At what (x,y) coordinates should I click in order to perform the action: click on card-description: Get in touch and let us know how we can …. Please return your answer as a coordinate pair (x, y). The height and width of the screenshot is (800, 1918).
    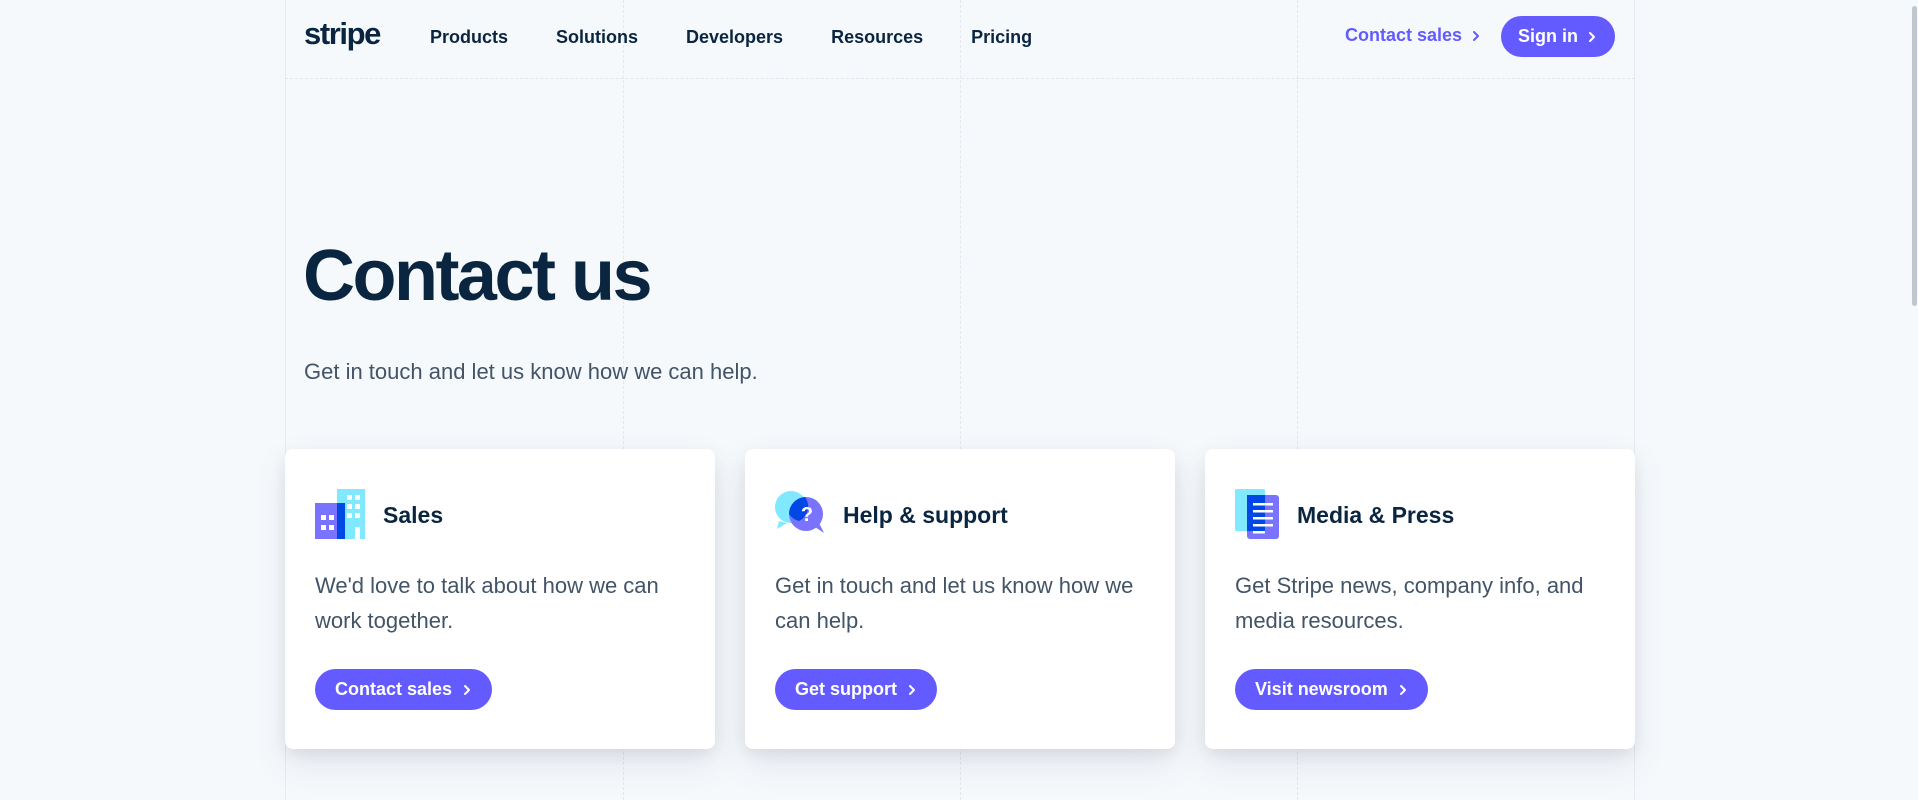
    Looking at the image, I should click on (954, 603).